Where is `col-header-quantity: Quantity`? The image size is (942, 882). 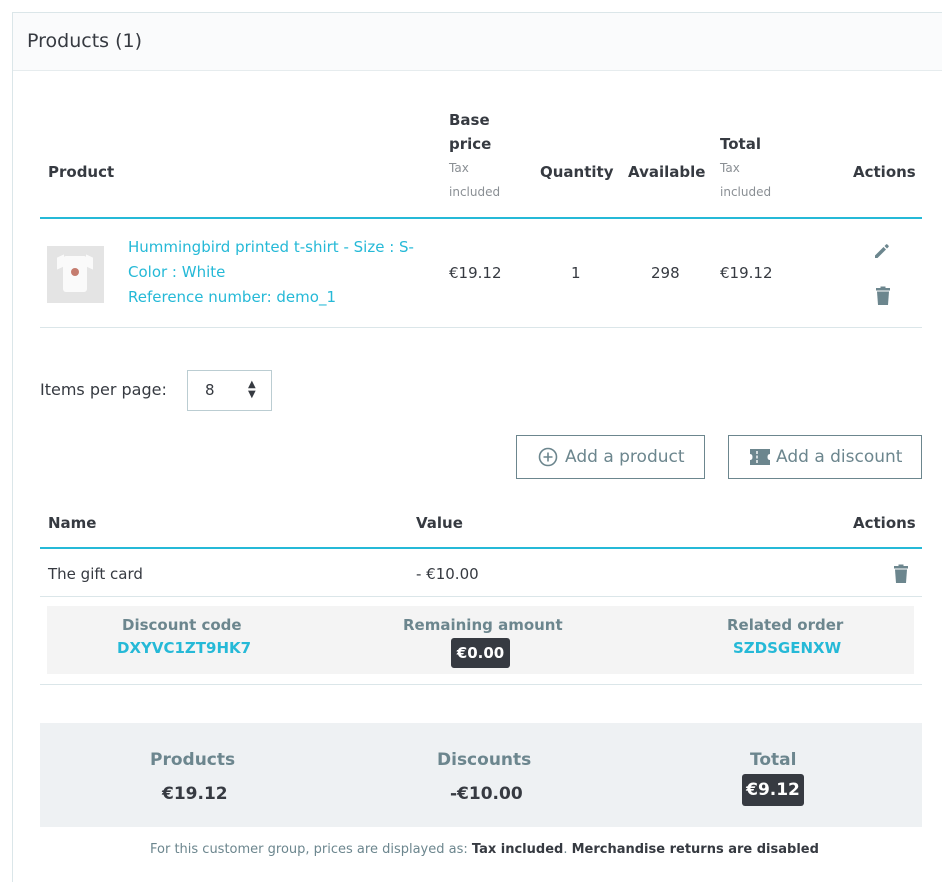 col-header-quantity: Quantity is located at coordinates (577, 172).